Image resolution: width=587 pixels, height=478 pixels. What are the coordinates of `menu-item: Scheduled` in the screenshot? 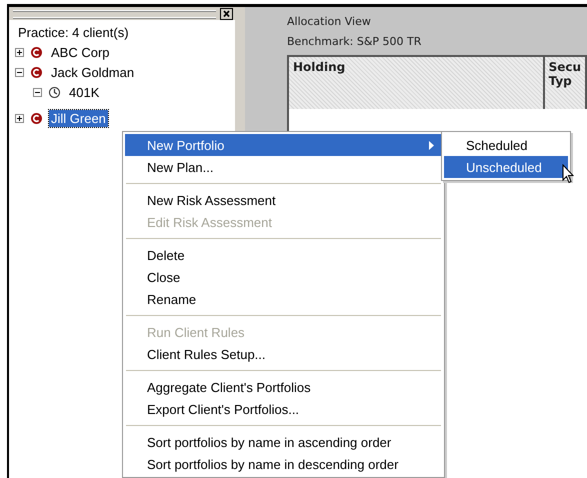 It's located at (506, 145).